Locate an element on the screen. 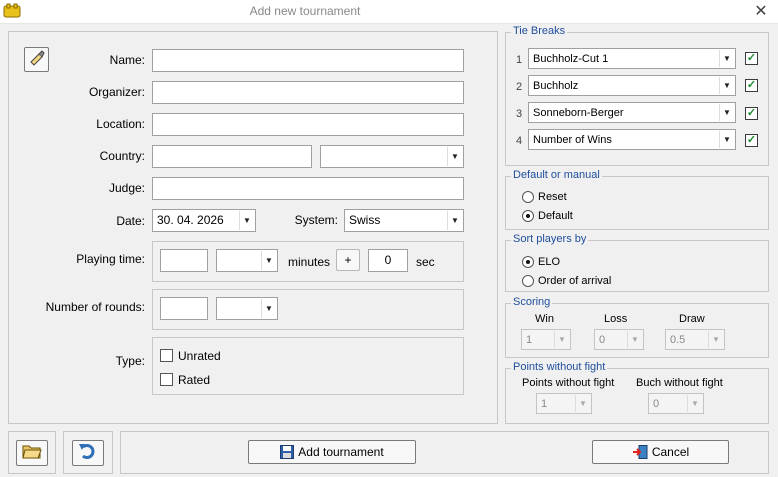  add-tournament-button: Add tournament is located at coordinates (332, 452).